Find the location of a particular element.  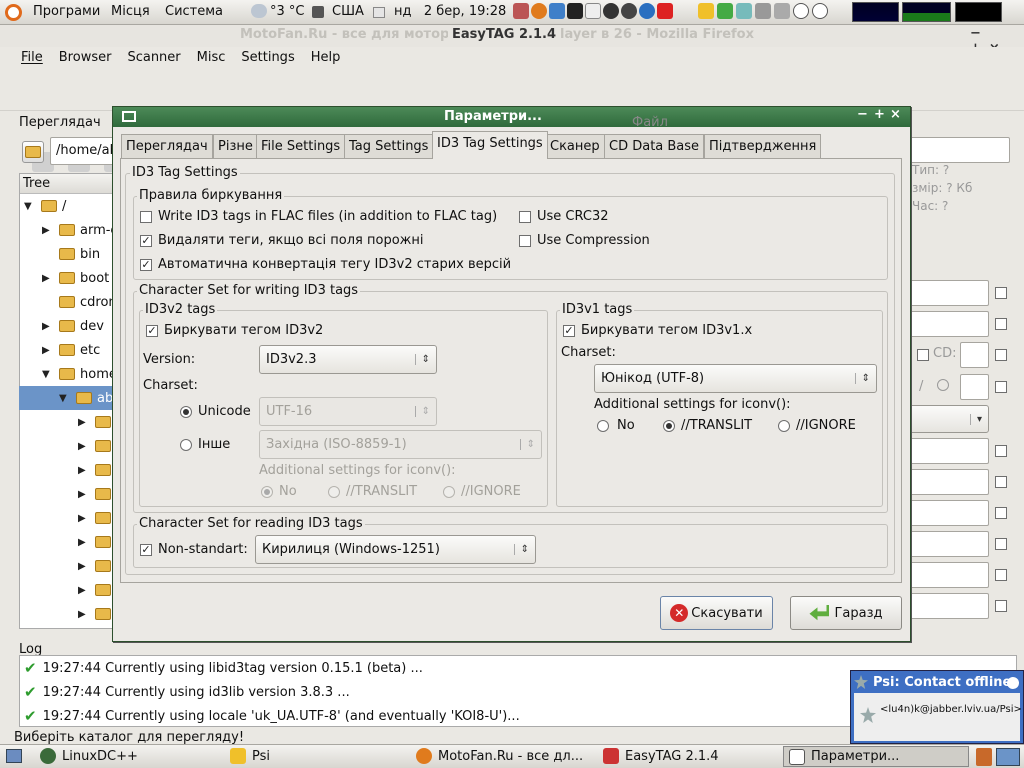

tree-item: ▼ home is located at coordinates (66, 374).